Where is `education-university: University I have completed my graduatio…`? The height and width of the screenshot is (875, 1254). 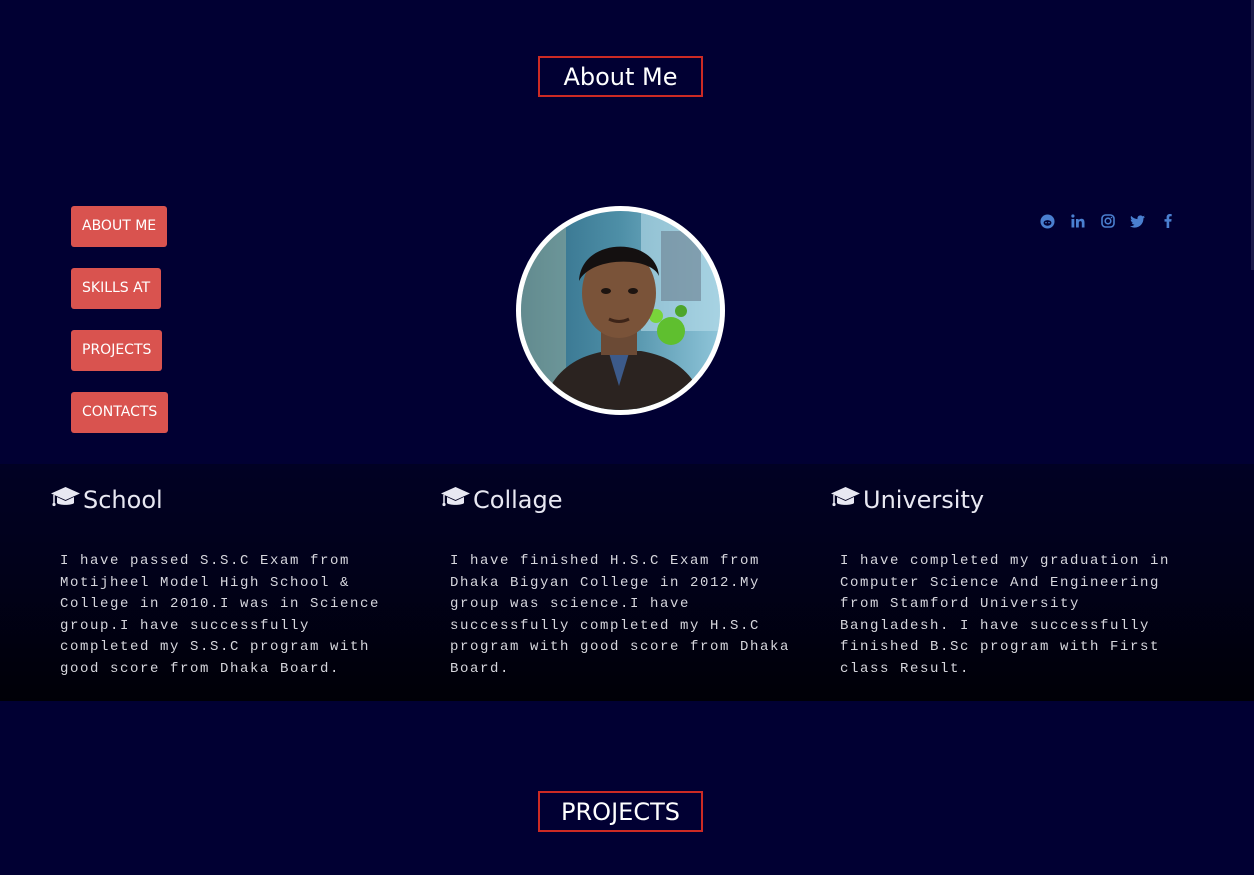 education-university: University I have completed my graduatio… is located at coordinates (1010, 581).